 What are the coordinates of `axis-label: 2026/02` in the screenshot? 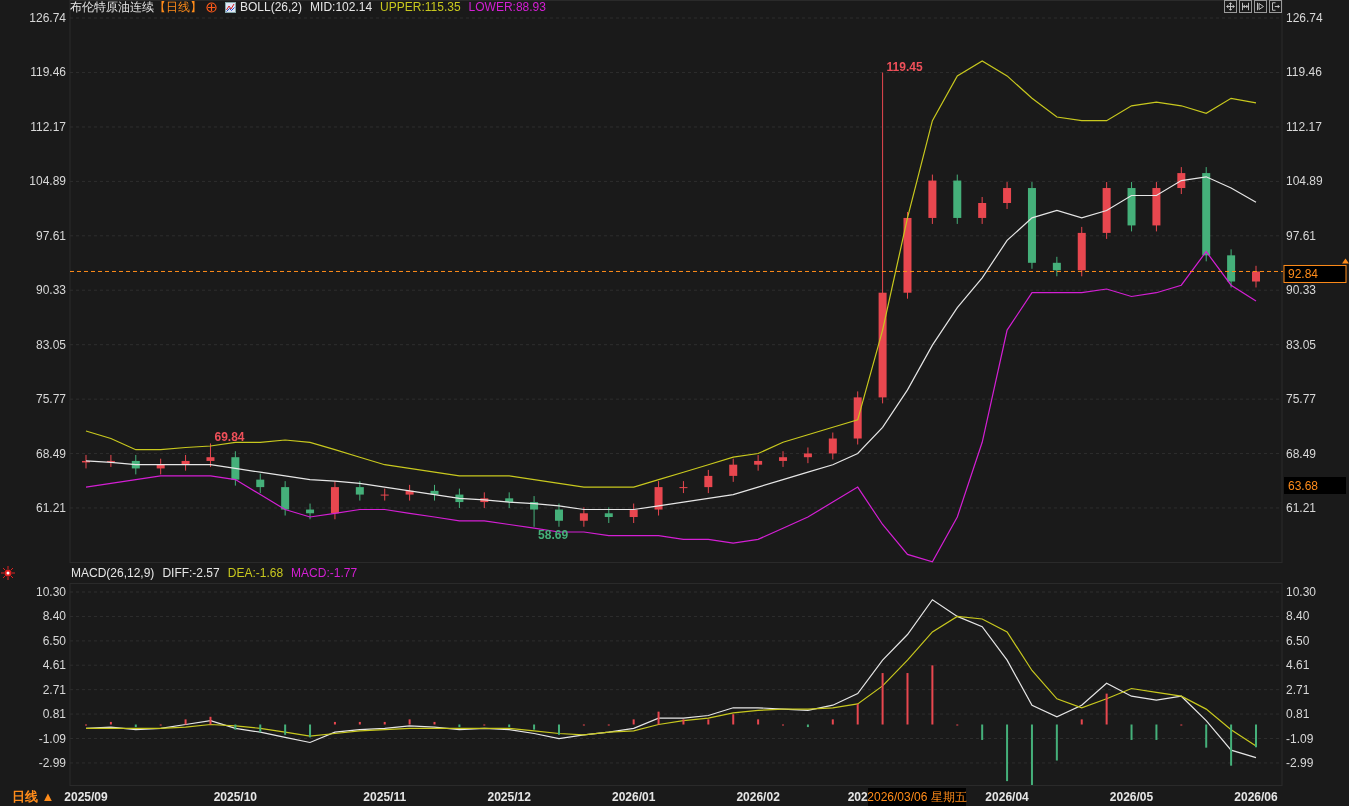 It's located at (758, 797).